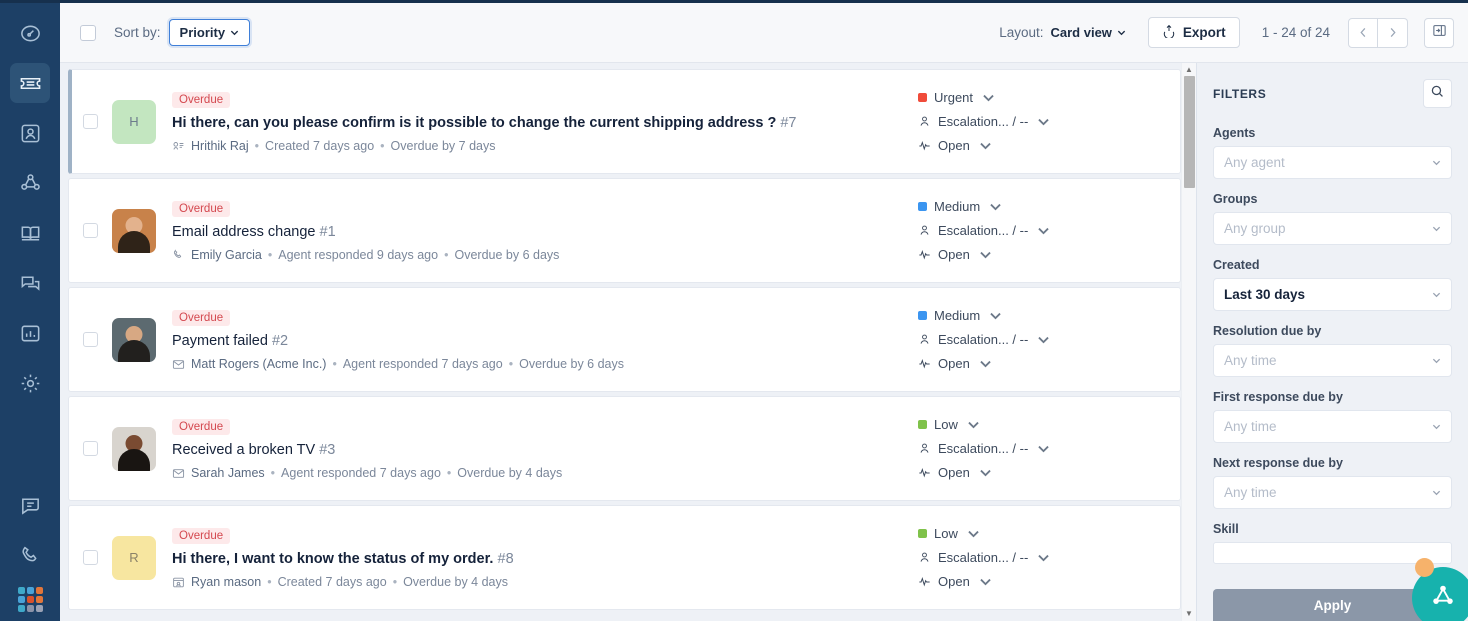 This screenshot has height=621, width=1468. Describe the element at coordinates (443, 146) in the screenshot. I see `ticket-overdue: Overdue by 7 days` at that location.